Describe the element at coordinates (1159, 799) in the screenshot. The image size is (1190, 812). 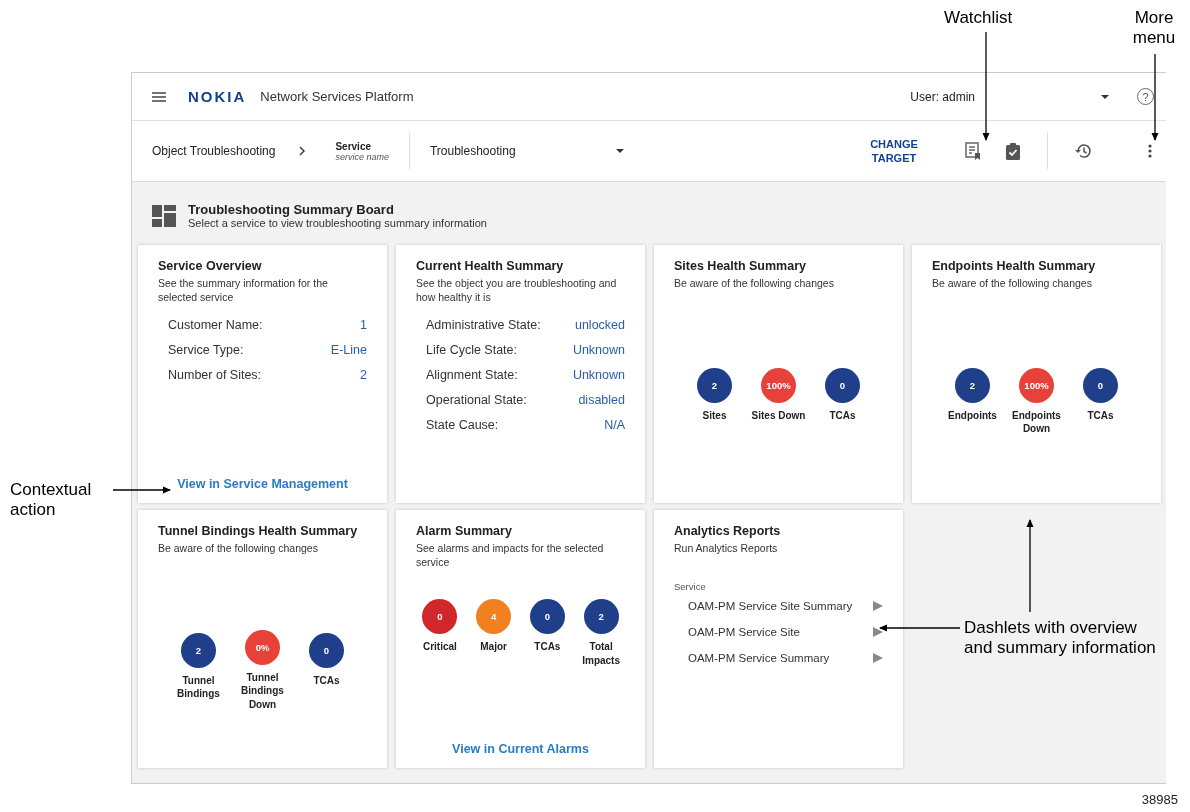
I see `figure-number: 38985` at that location.